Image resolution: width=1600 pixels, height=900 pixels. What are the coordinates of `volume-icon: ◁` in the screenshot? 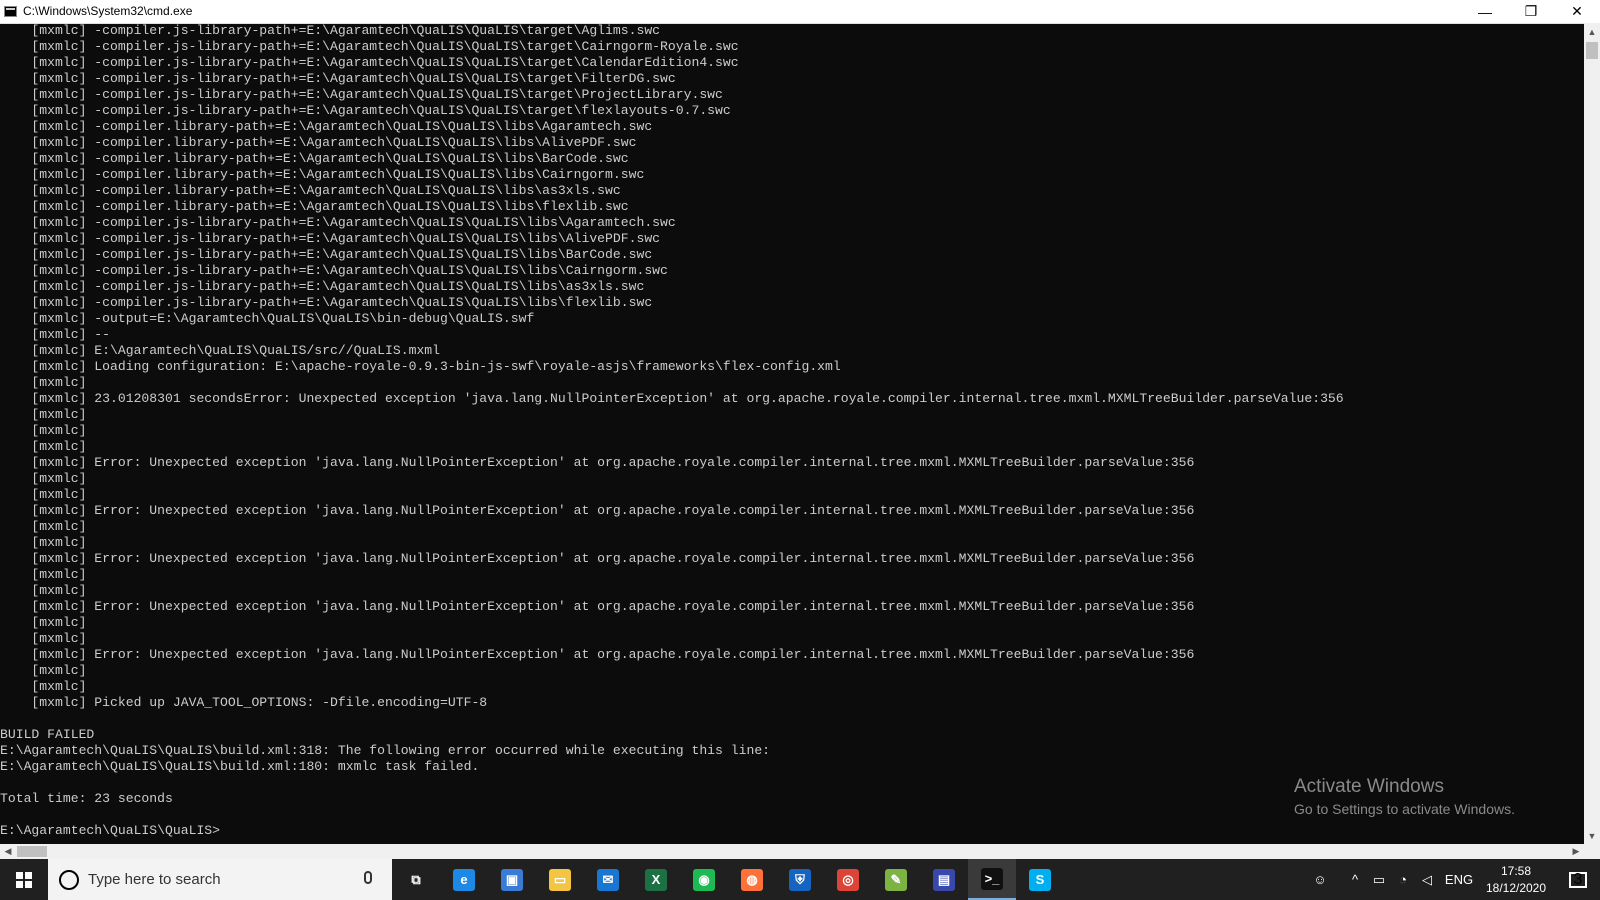 It's located at (1427, 879).